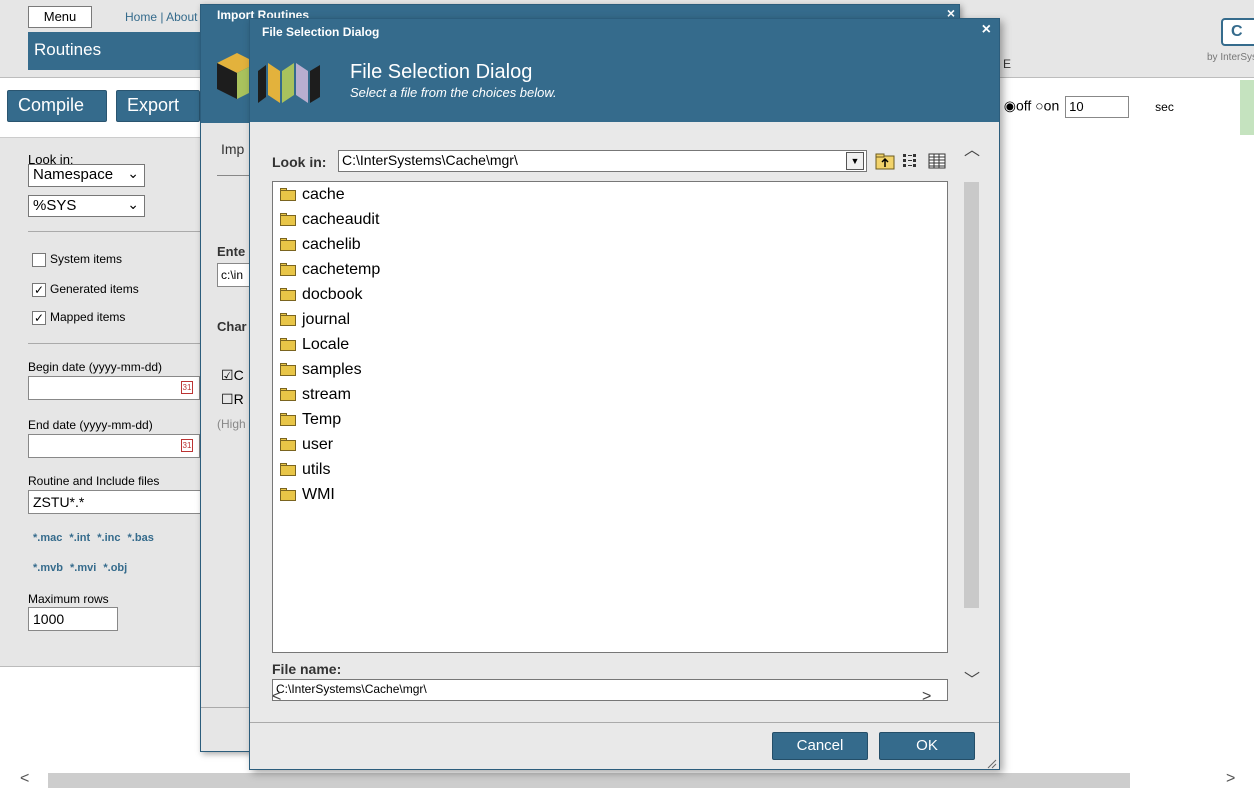  What do you see at coordinates (927, 746) in the screenshot?
I see `ok-button: OK` at bounding box center [927, 746].